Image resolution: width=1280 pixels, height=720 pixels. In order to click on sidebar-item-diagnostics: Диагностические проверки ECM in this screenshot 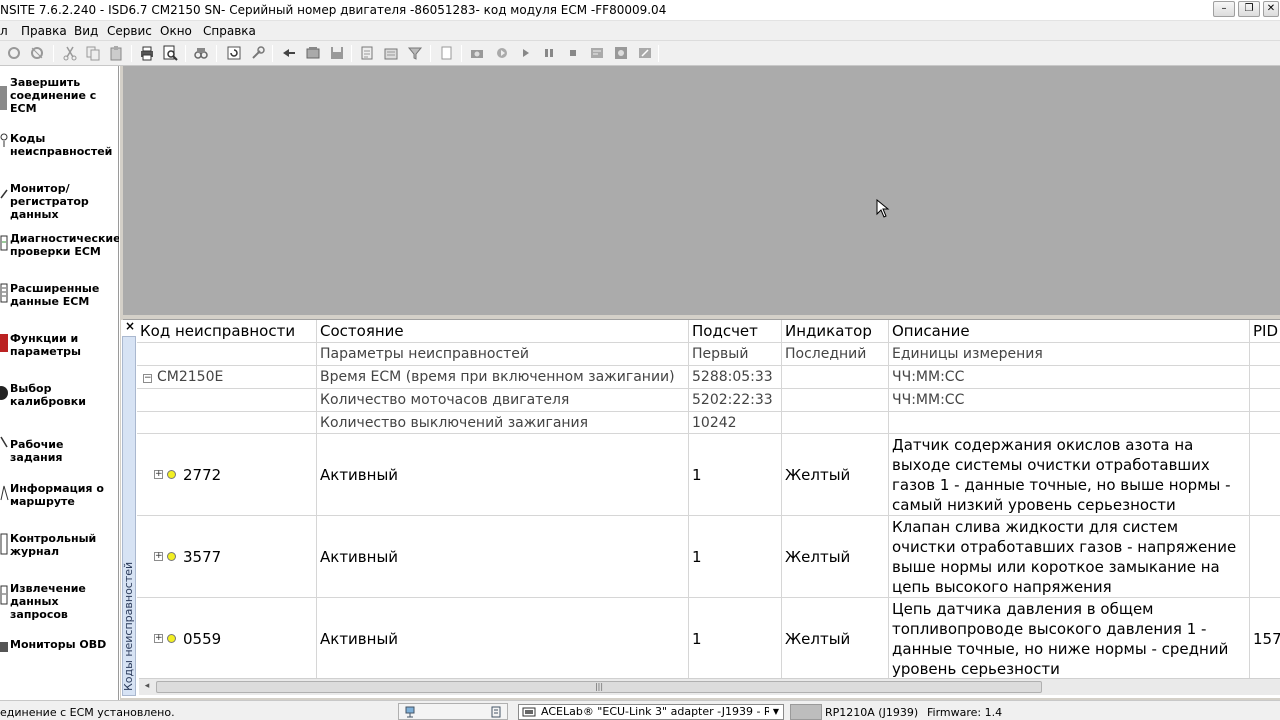, I will do `click(60, 255)`.